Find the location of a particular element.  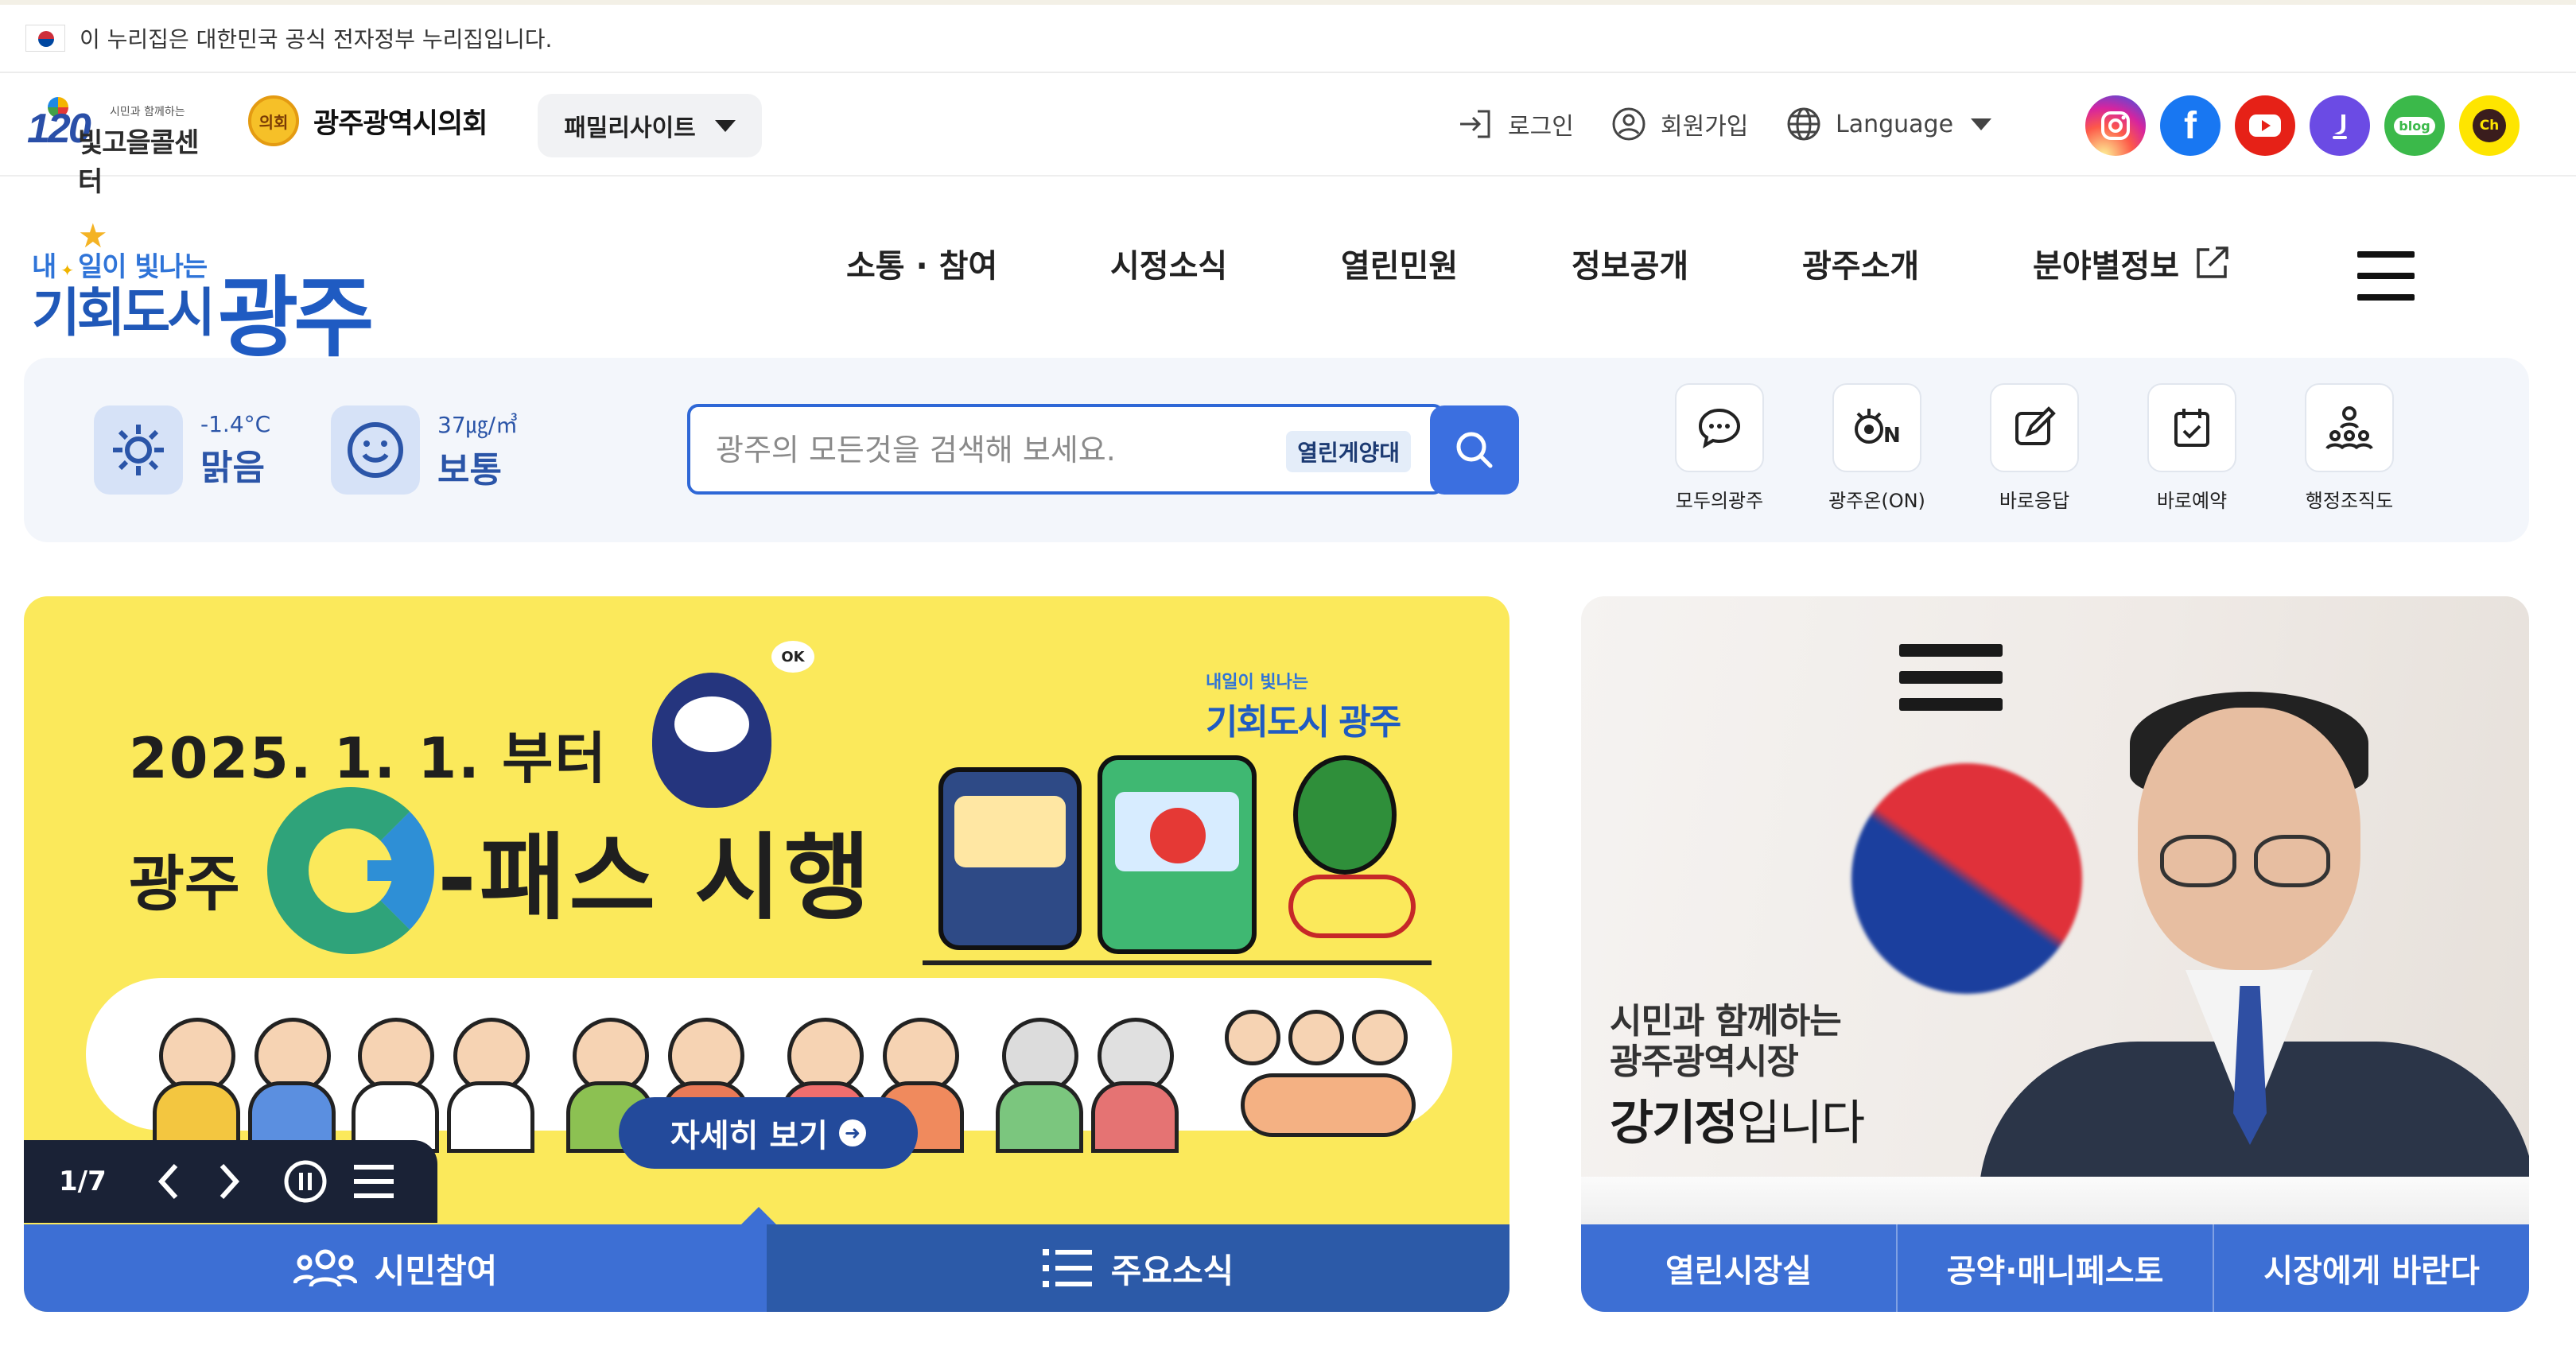

signup-link: 회원가입 is located at coordinates (1679, 124).